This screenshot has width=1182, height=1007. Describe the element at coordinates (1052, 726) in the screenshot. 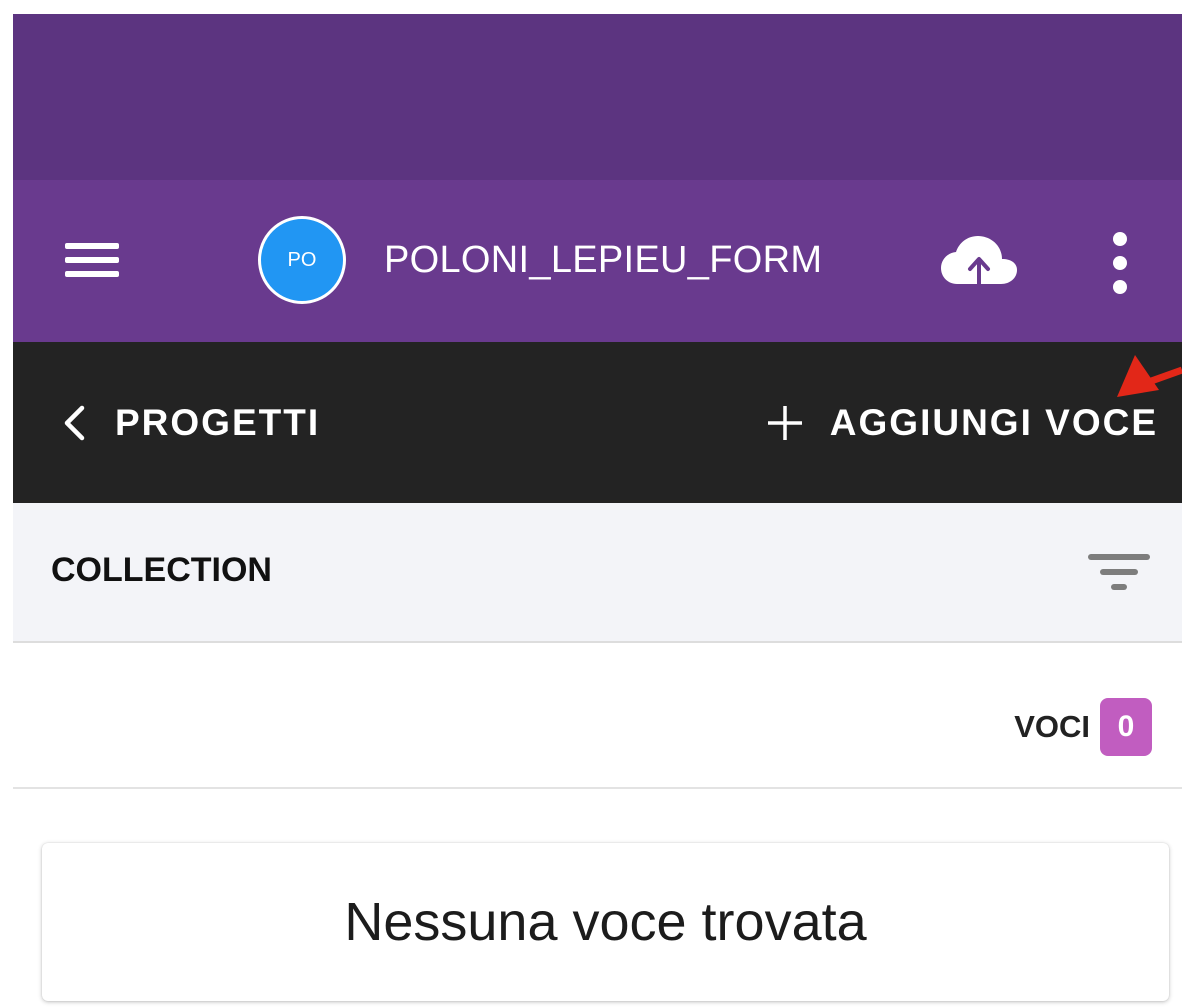

I see `items-count-label: VOCI` at that location.